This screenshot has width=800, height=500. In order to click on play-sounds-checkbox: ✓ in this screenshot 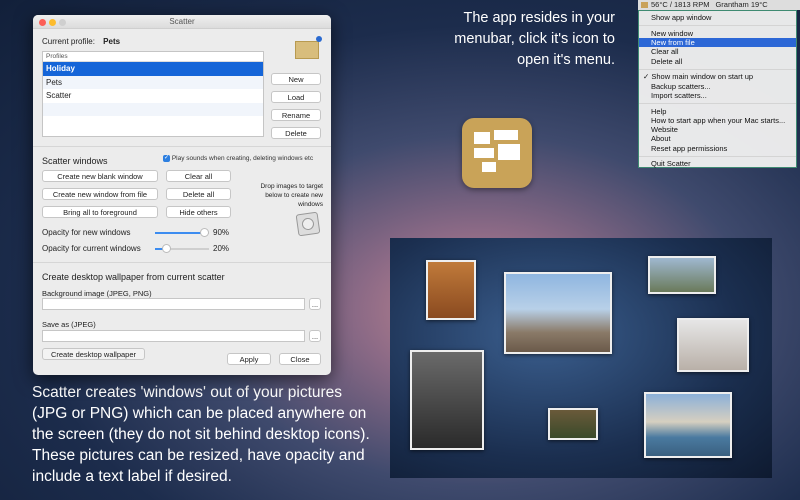, I will do `click(166, 158)`.